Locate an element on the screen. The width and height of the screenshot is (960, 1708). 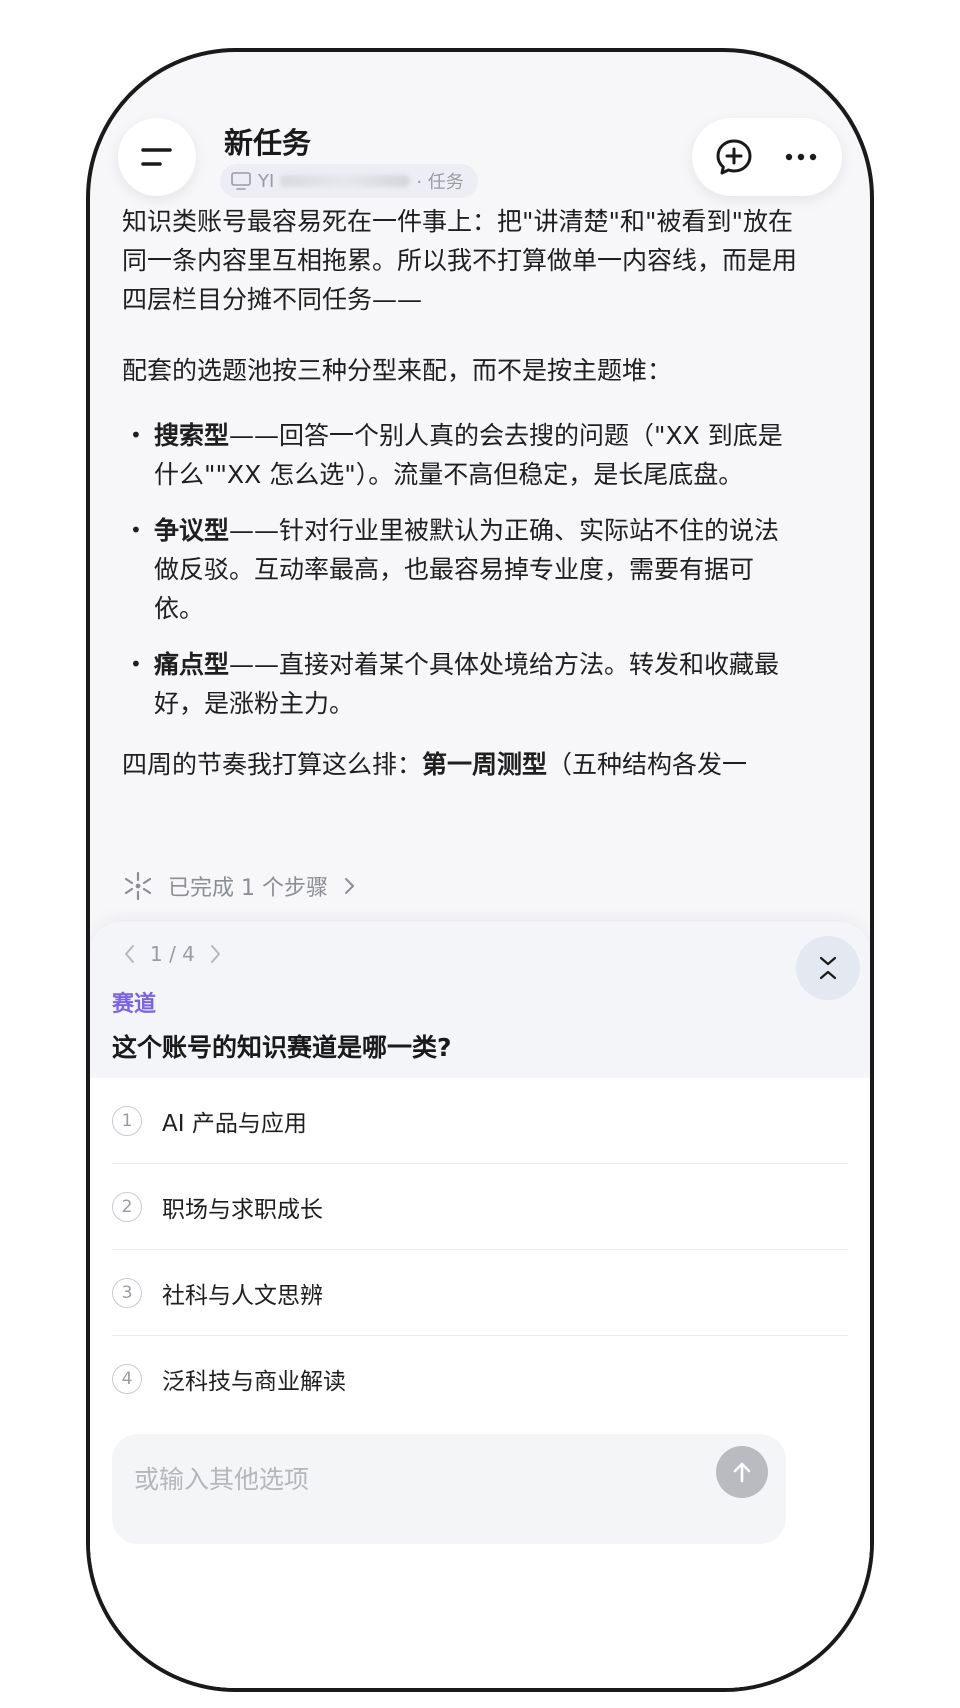
list-item-text: ——直接对着某个具体处境给方法。转发和收藏最好，是涨粉主力。 is located at coordinates (467, 684).